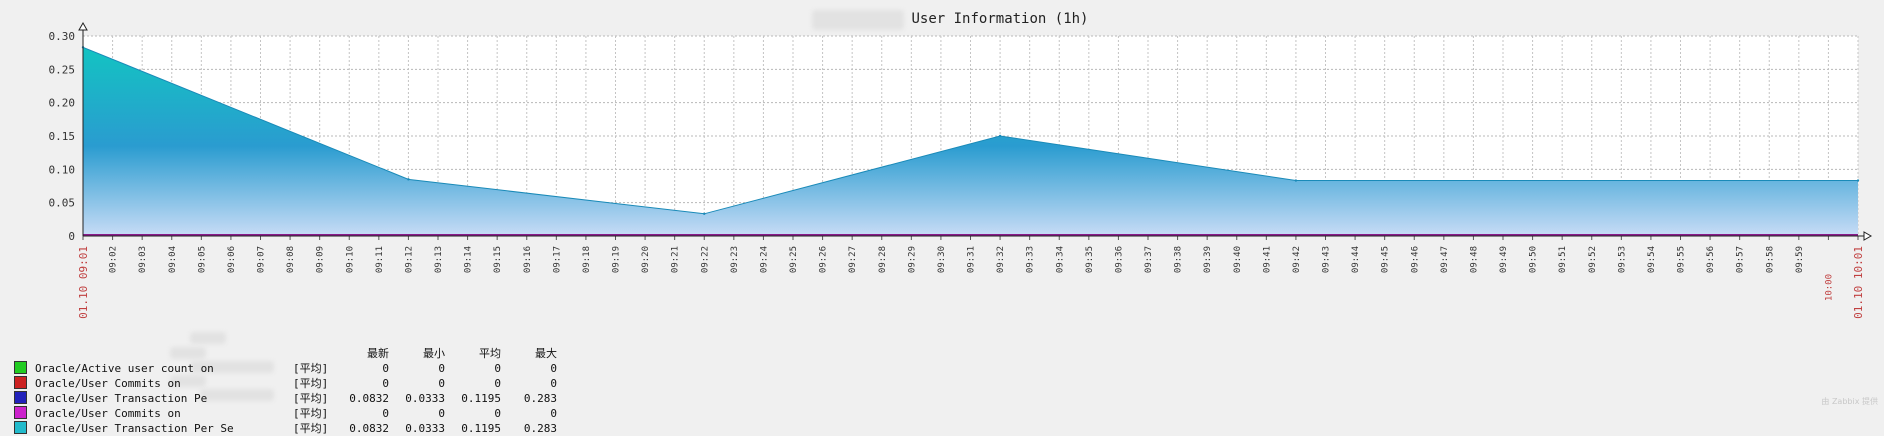 The height and width of the screenshot is (436, 1884). I want to click on legend-header-avg: 平均, so click(490, 353).